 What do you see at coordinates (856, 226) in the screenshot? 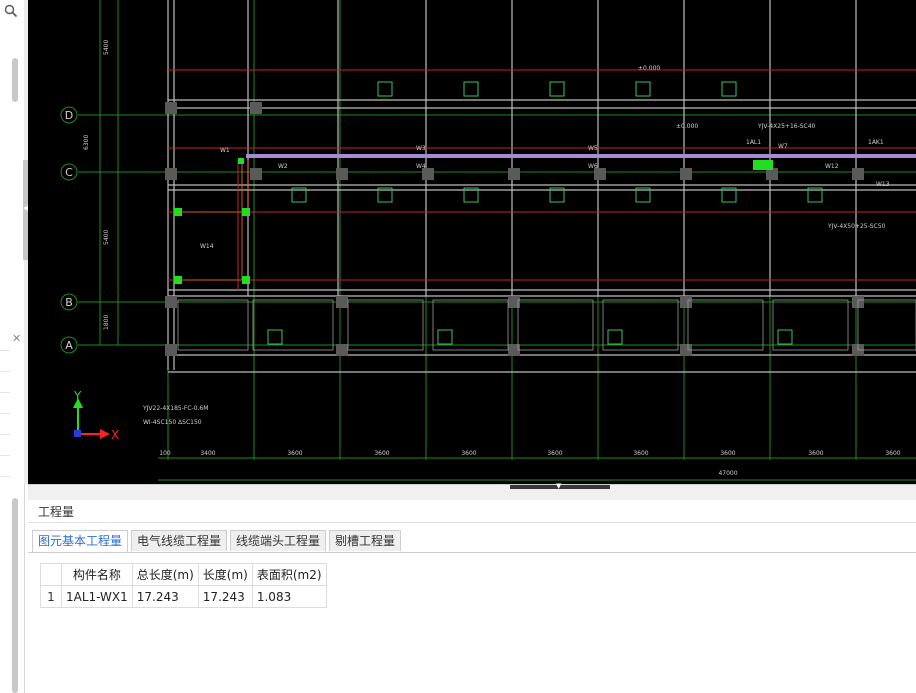
I see `cable-note: YJV-4X50+25-SC50` at bounding box center [856, 226].